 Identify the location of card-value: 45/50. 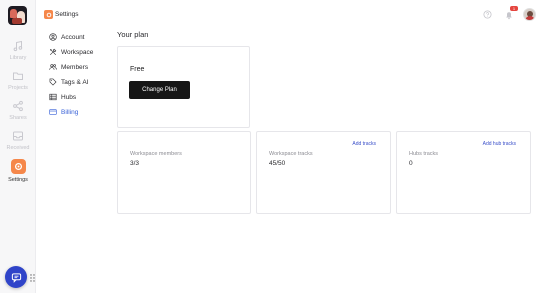
(277, 163).